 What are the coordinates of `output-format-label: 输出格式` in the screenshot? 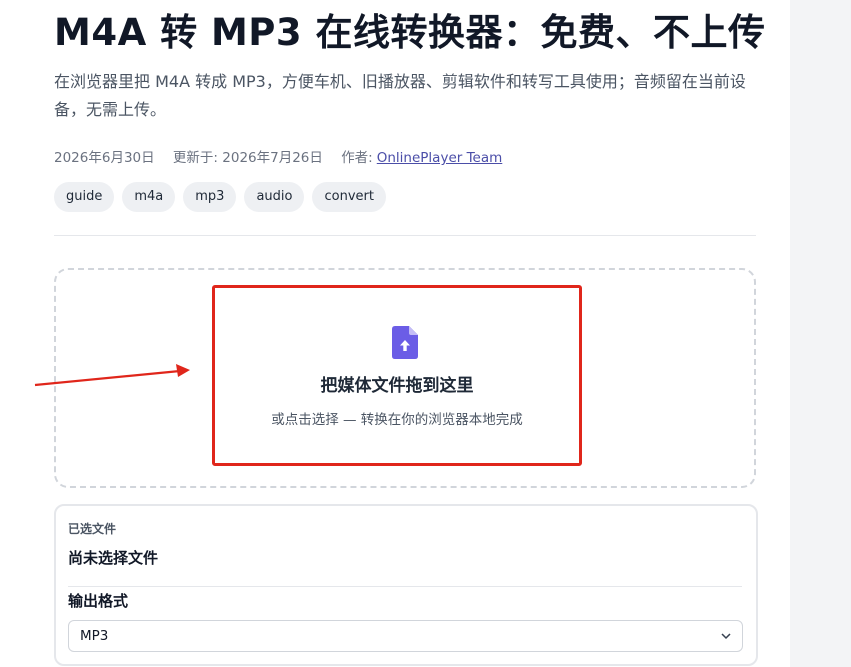 It's located at (98, 601).